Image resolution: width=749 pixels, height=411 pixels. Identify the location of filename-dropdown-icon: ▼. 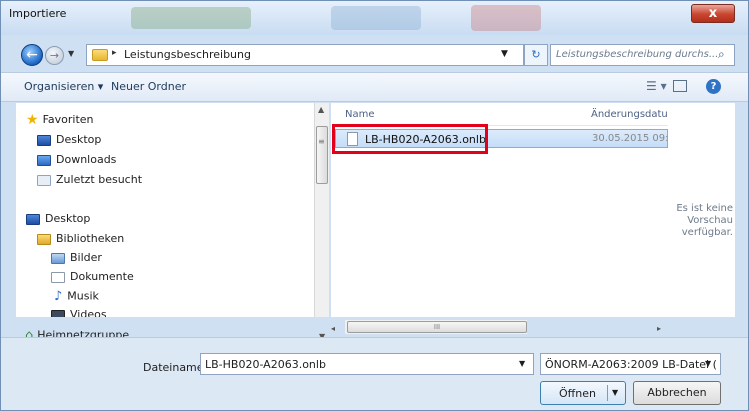
(522, 363).